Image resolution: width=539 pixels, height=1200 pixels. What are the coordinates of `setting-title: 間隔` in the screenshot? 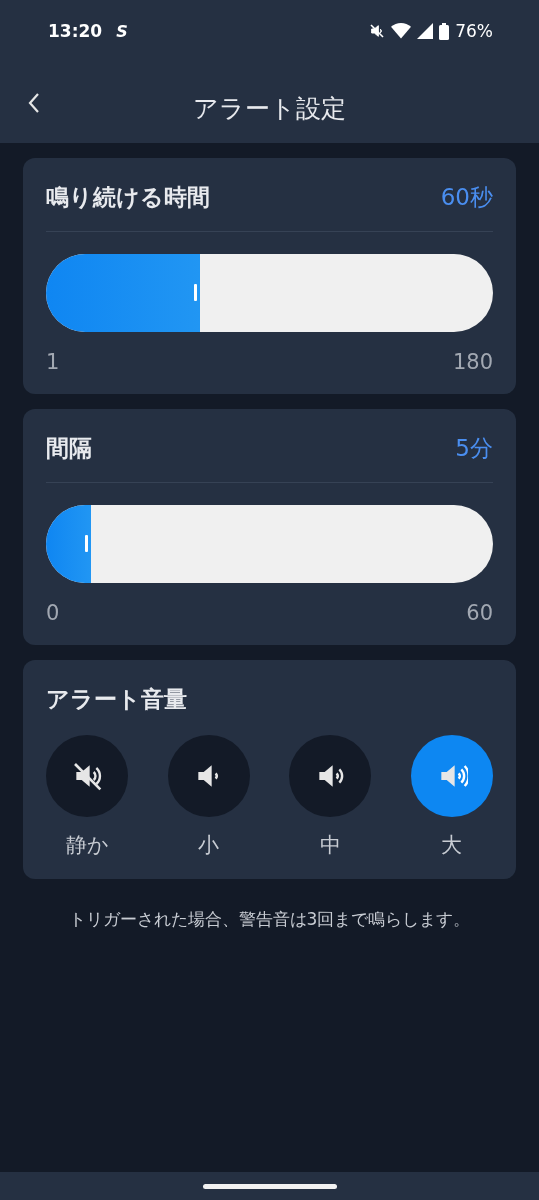 It's located at (69, 448).